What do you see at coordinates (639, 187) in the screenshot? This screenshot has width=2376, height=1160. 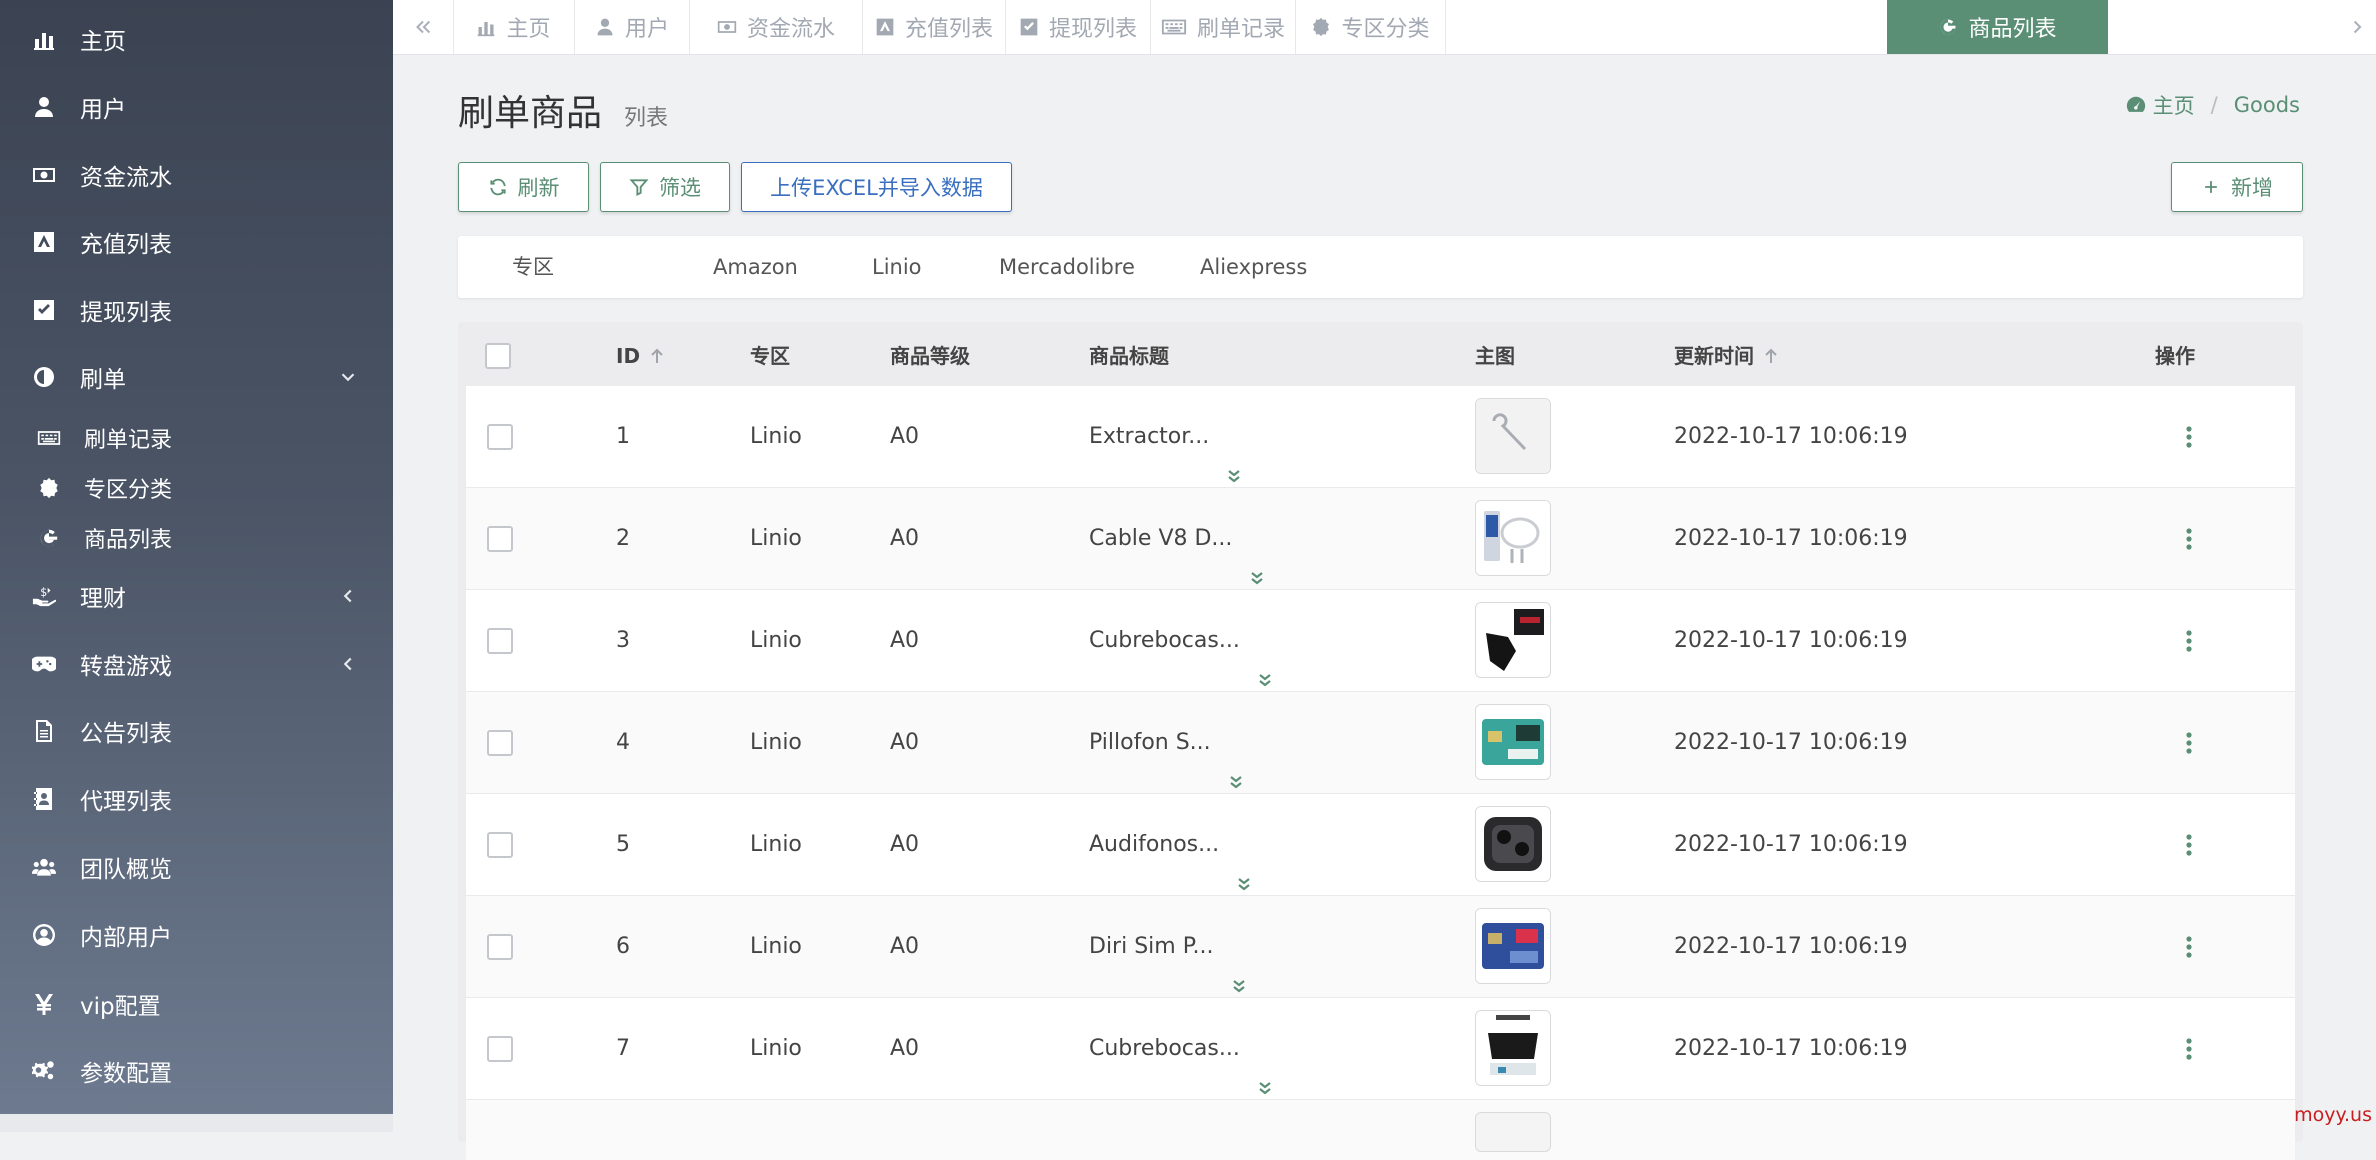 I see `filter-icon` at bounding box center [639, 187].